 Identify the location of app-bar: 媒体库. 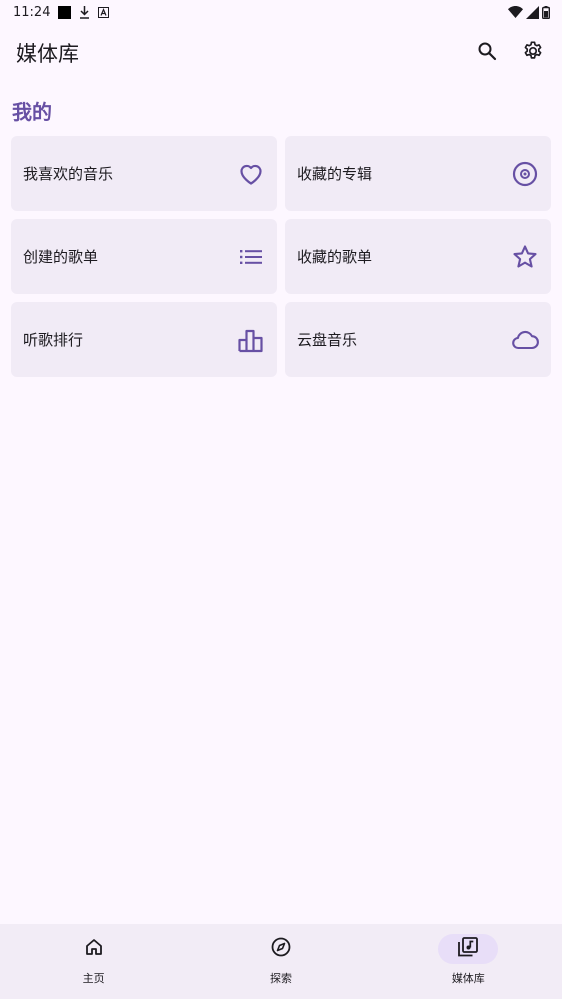
(281, 53).